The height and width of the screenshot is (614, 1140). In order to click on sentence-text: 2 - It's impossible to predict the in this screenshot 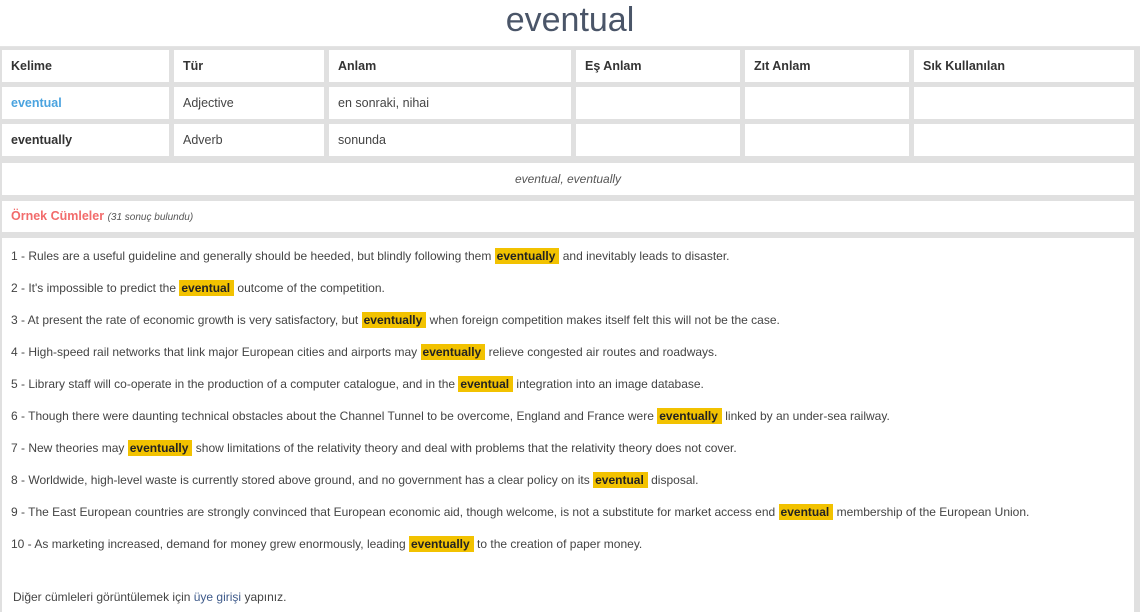, I will do `click(94, 288)`.